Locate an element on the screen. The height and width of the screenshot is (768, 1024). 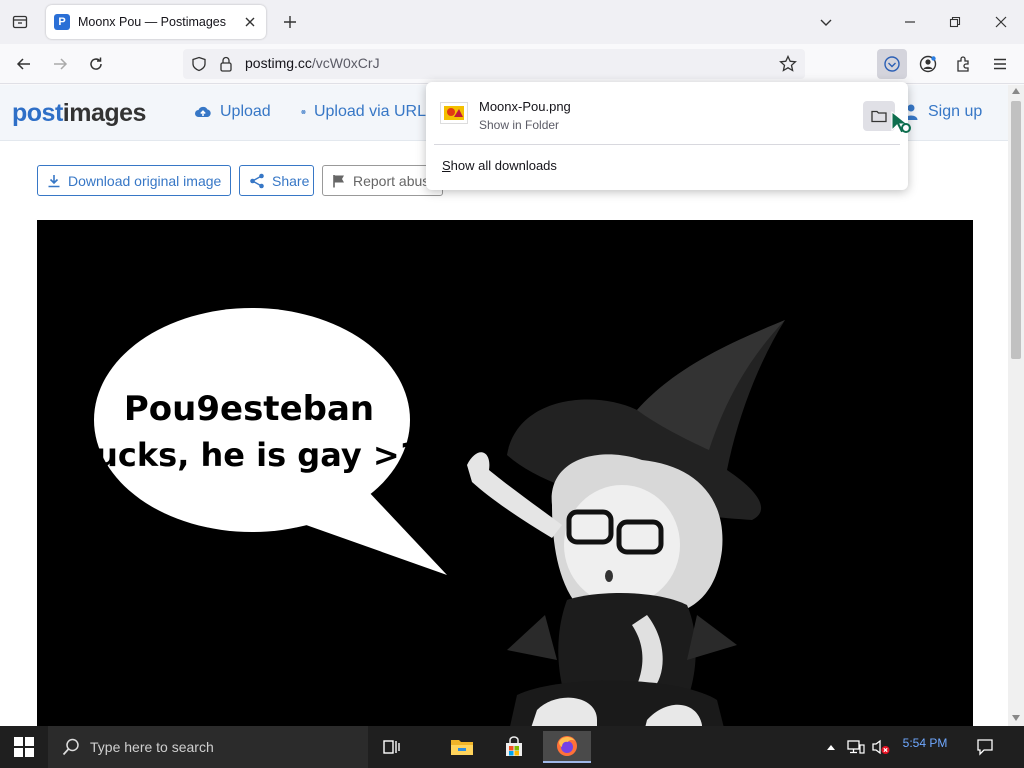
report-abuse-button: Report abuse is located at coordinates (382, 180).